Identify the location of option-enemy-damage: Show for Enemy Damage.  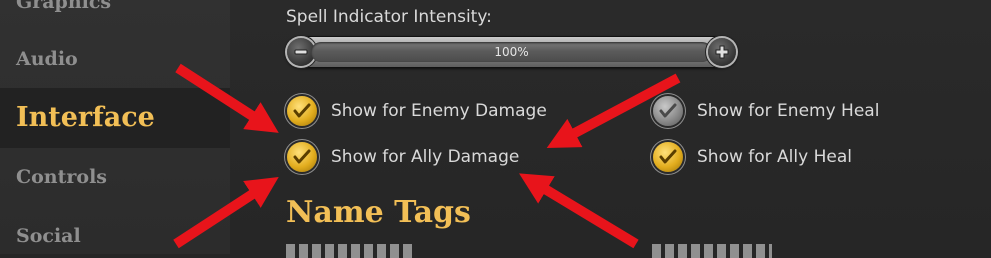
(417, 111).